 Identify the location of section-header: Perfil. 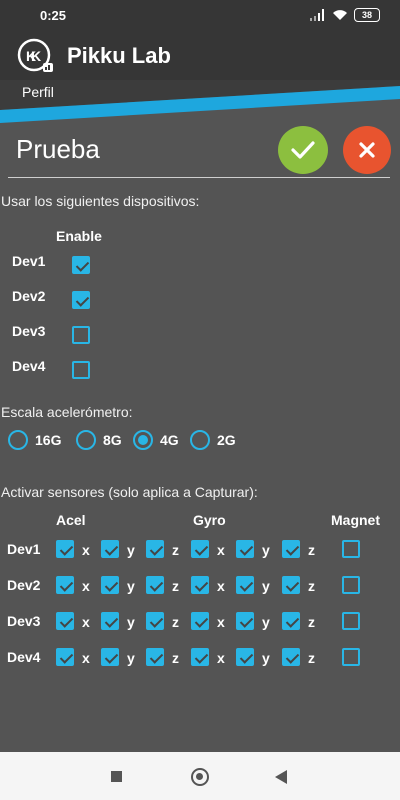
(200, 102).